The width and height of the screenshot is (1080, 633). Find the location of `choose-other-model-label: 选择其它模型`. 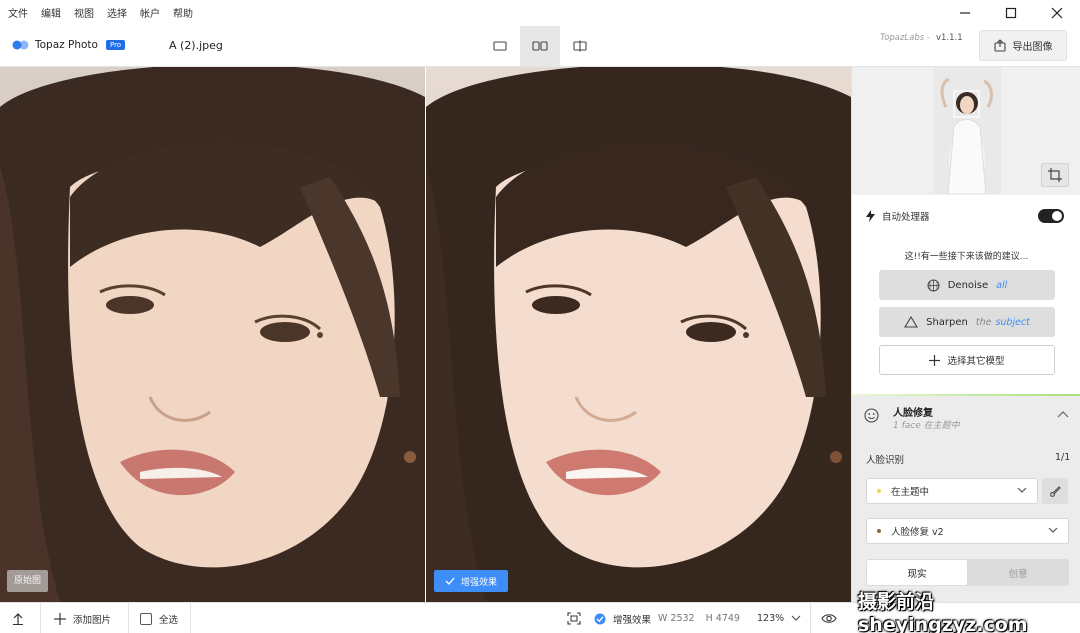

choose-other-model-label: 选择其它模型 is located at coordinates (976, 361).